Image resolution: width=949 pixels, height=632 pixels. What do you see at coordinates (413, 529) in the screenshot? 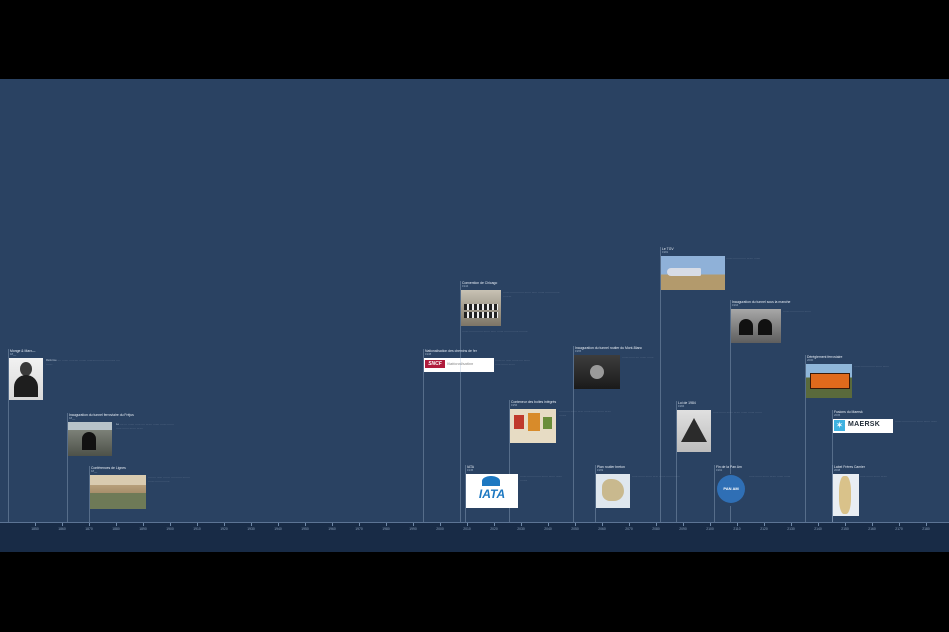
I see `axis-tick-label: 1990` at bounding box center [413, 529].